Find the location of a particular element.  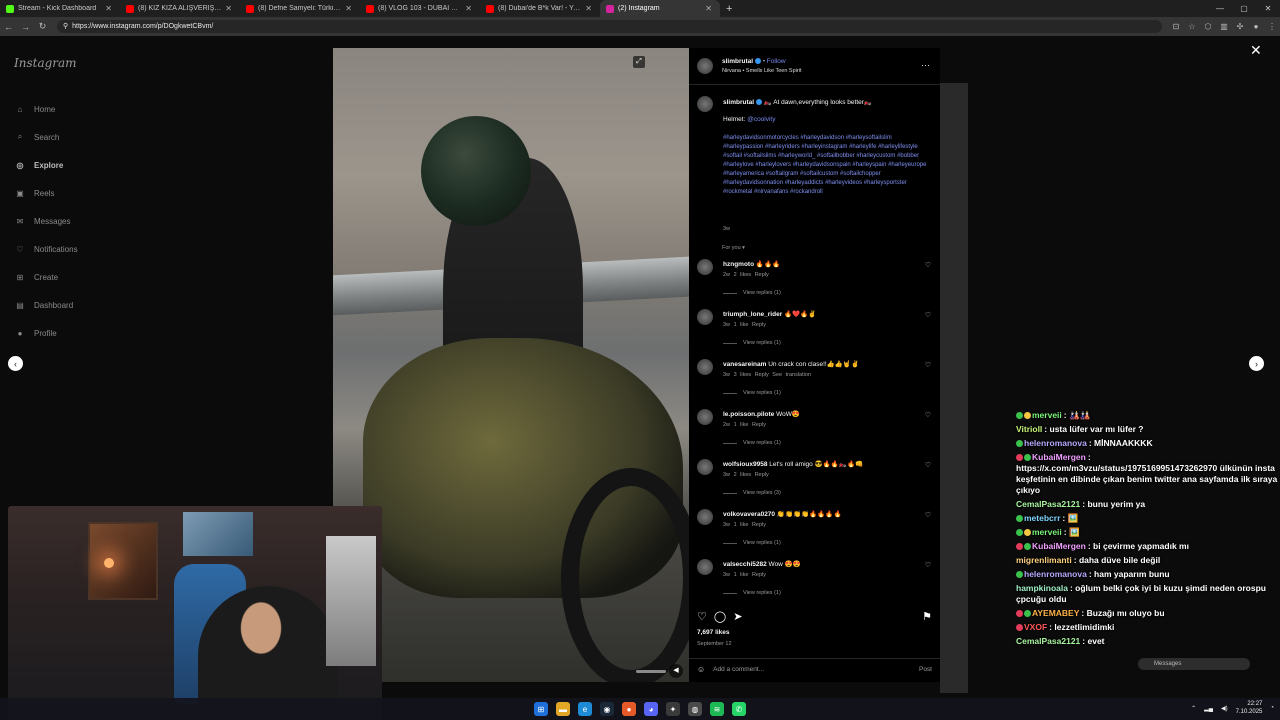

sidebar-item-explore: ◎ Explore is located at coordinates (39, 165).